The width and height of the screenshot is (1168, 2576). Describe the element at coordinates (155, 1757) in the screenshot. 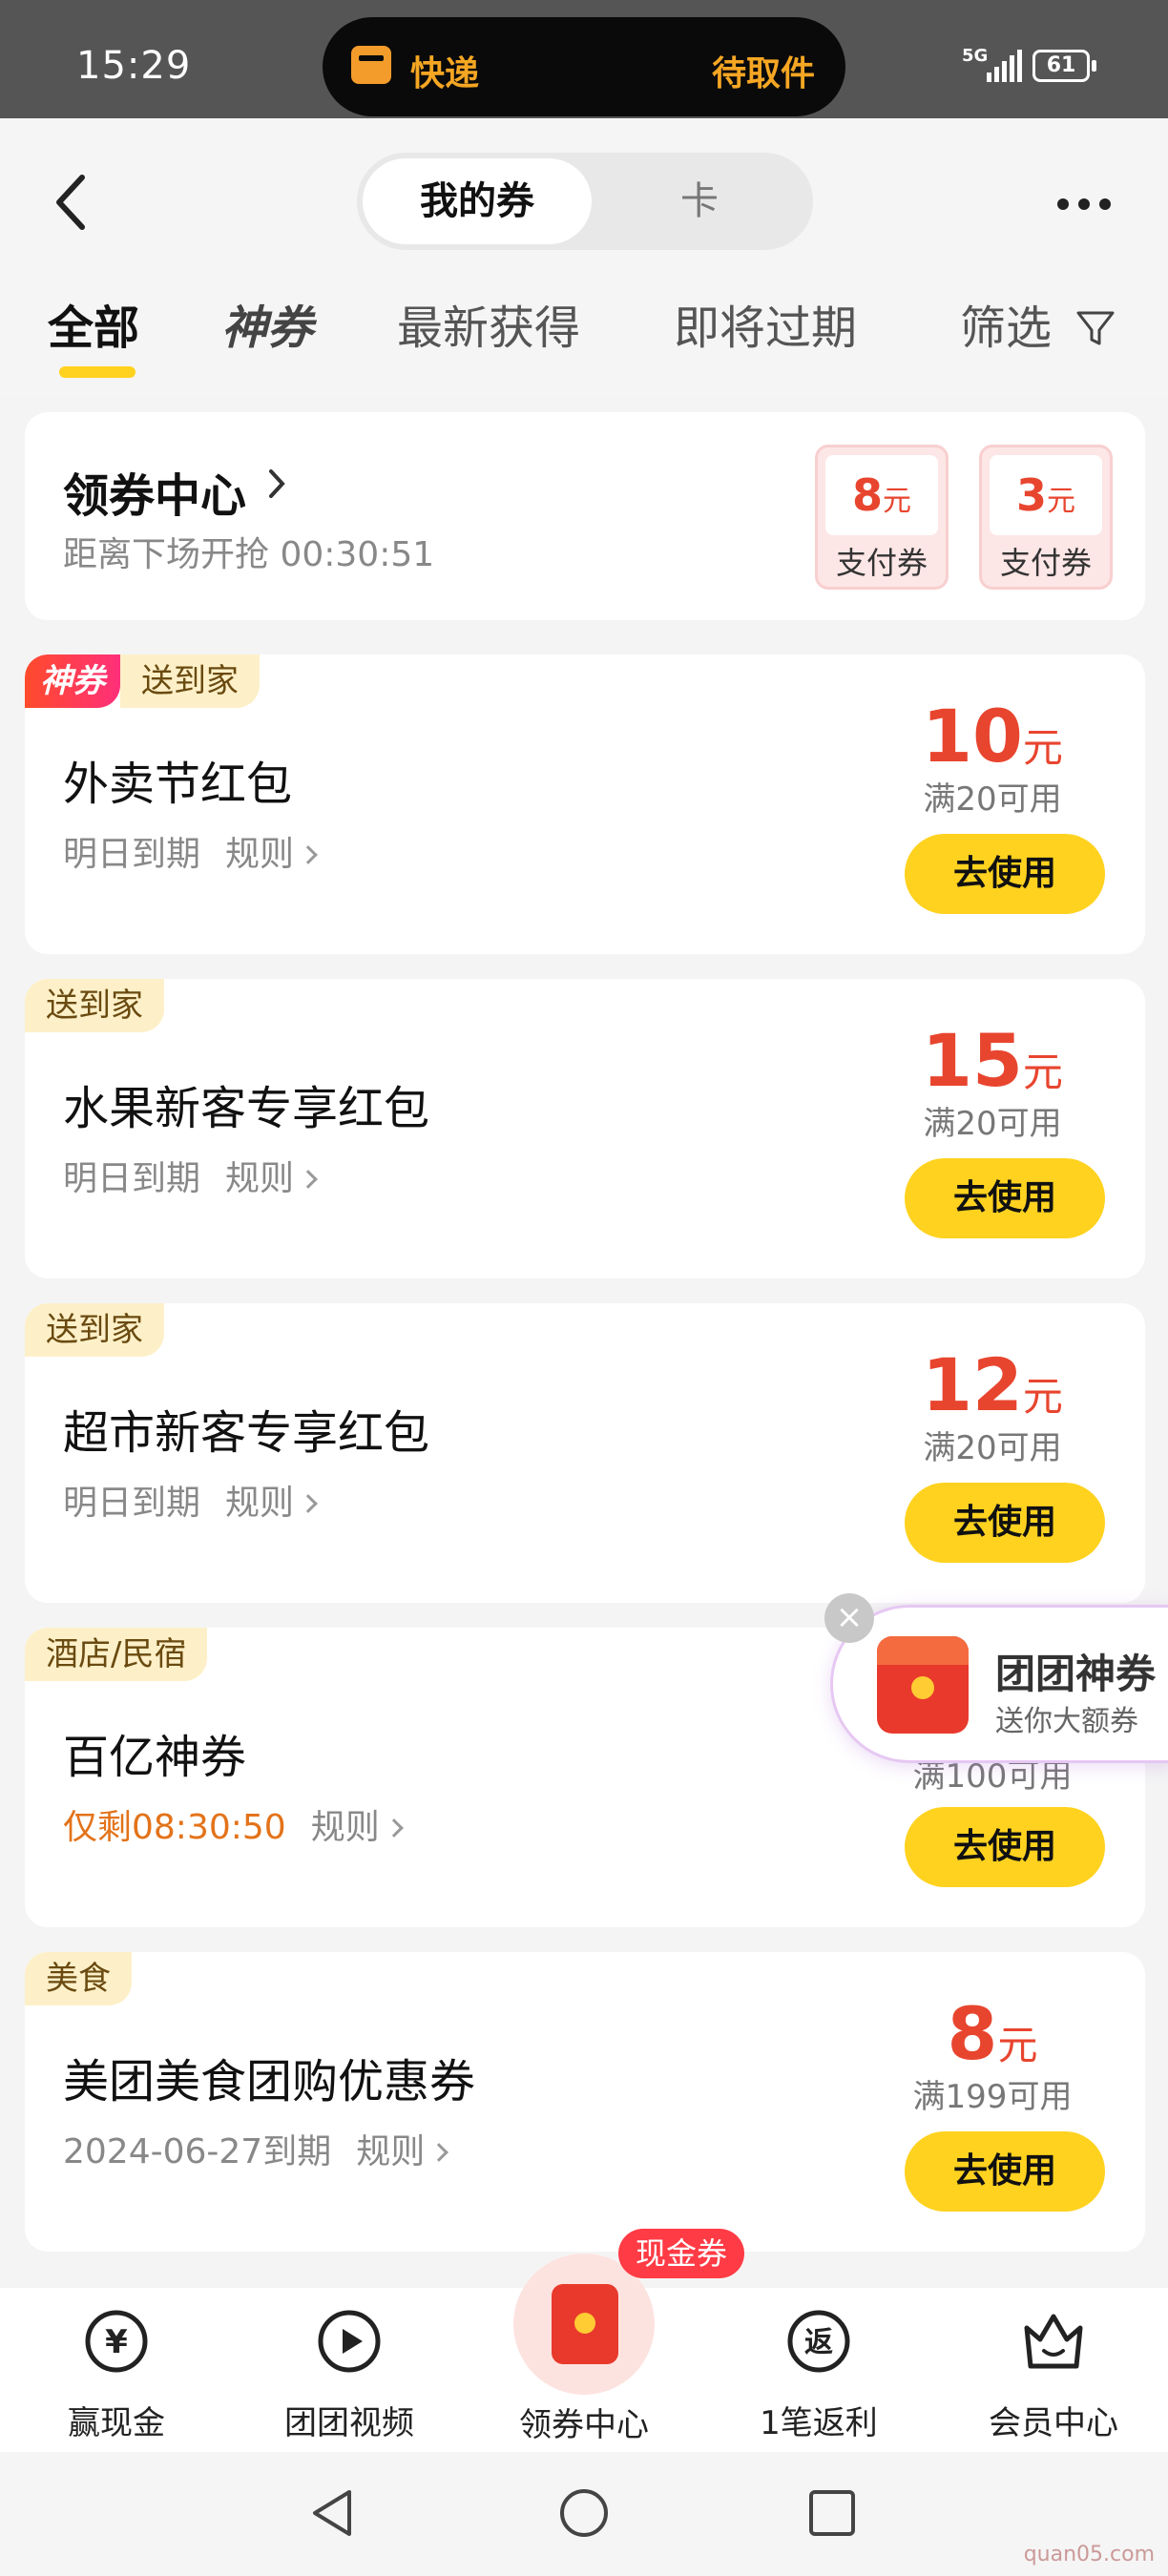

I see `coupon-title: 百亿神券` at that location.